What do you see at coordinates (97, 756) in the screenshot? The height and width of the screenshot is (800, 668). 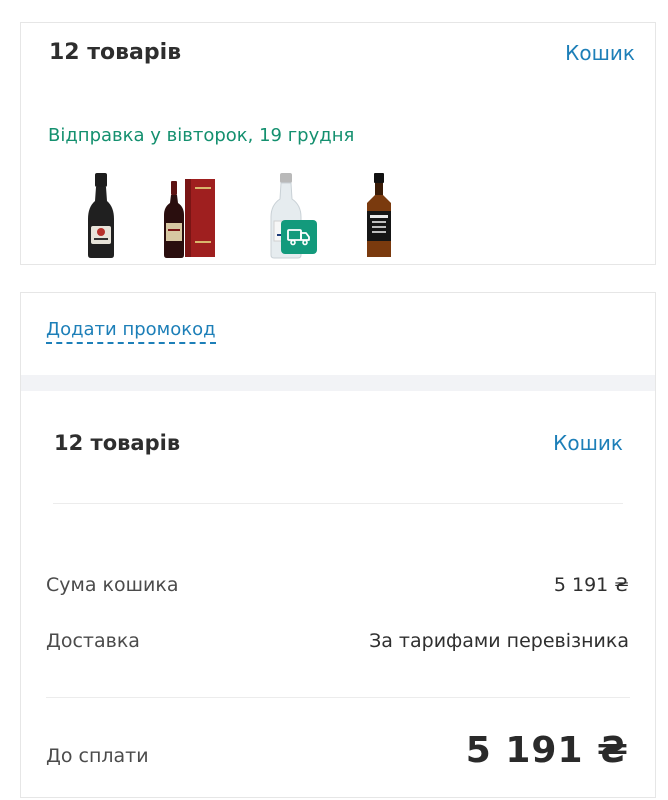 I see `total-label: До сплати` at bounding box center [97, 756].